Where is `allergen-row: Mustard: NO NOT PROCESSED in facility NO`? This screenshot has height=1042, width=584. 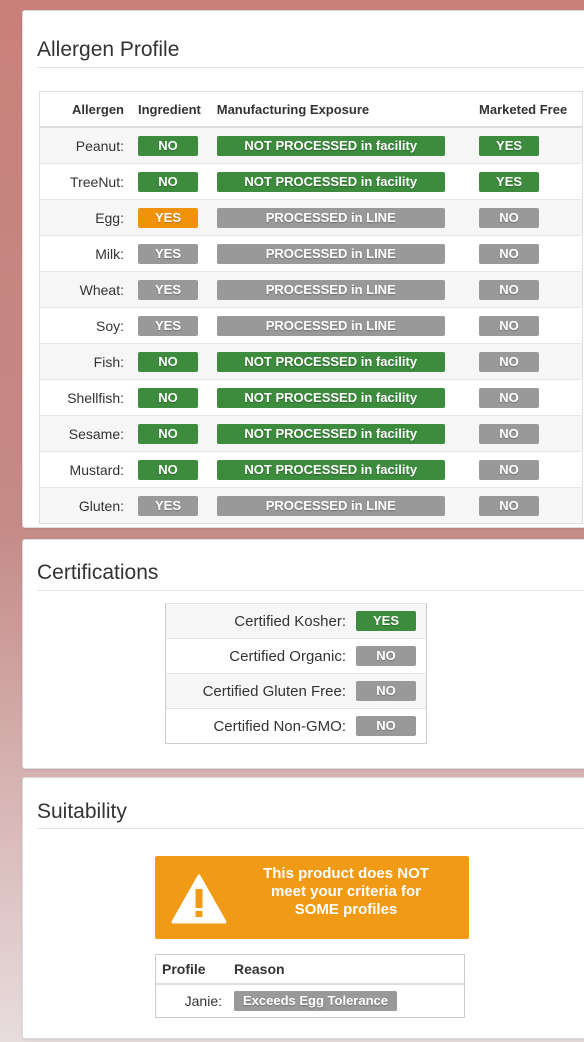
allergen-row: Mustard: NO NOT PROCESSED in facility NO is located at coordinates (311, 469).